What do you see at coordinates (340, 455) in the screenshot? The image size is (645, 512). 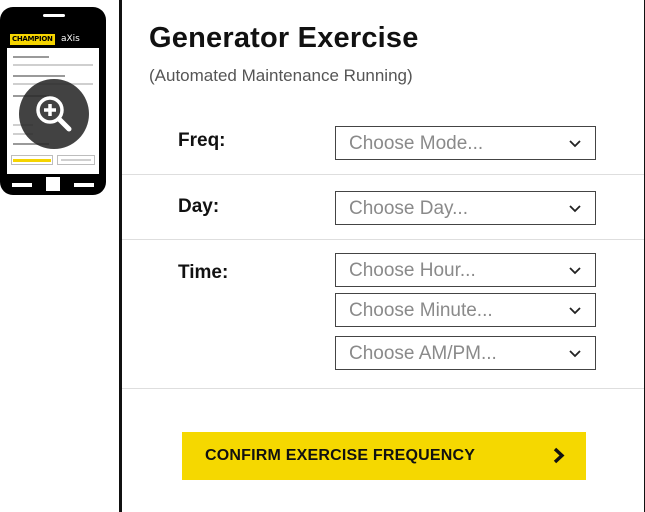 I see `confirm-button-label: CONFIRM EXERCISE FREQUENCY` at bounding box center [340, 455].